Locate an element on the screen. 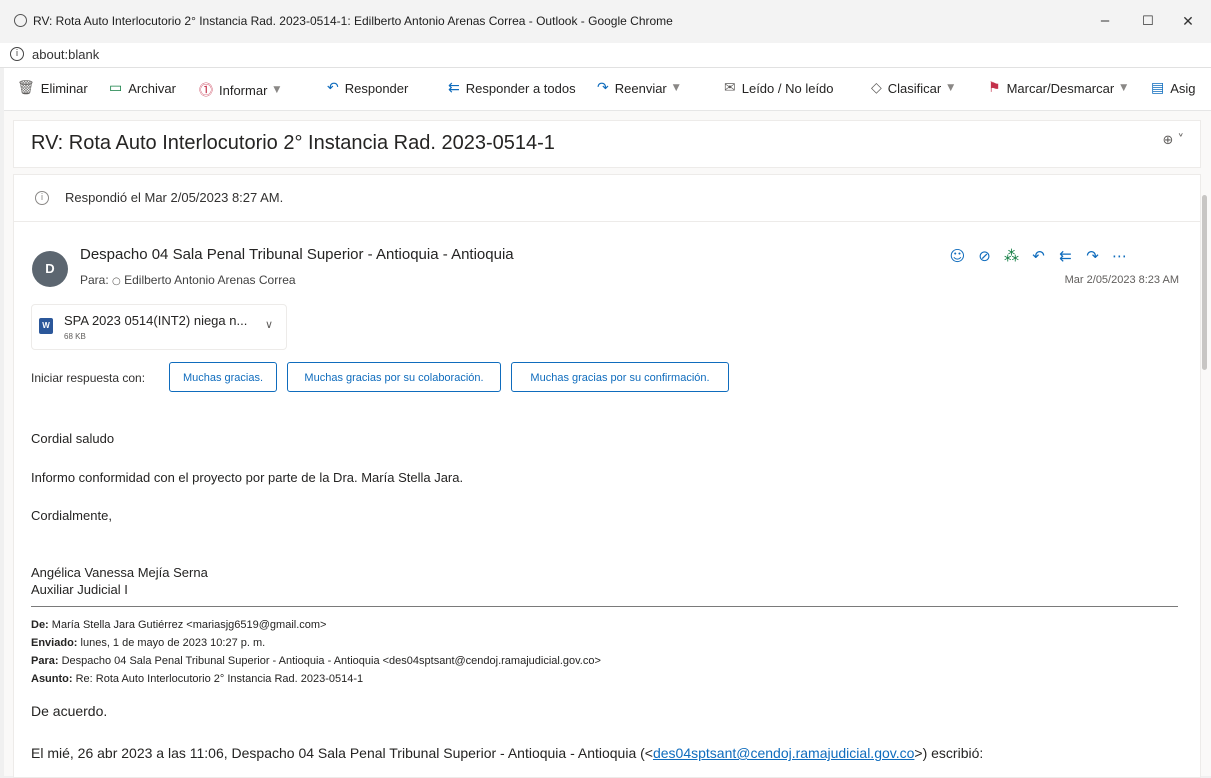 The height and width of the screenshot is (778, 1211). assign-button: ▤ Asig is located at coordinates (1173, 88).